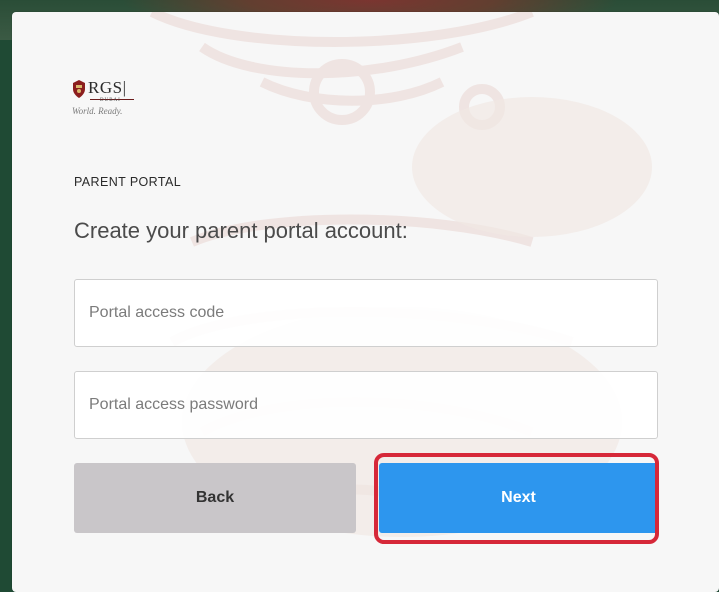 The image size is (719, 592). I want to click on school-logo: RGS| DUBAI World. Ready., so click(127, 103).